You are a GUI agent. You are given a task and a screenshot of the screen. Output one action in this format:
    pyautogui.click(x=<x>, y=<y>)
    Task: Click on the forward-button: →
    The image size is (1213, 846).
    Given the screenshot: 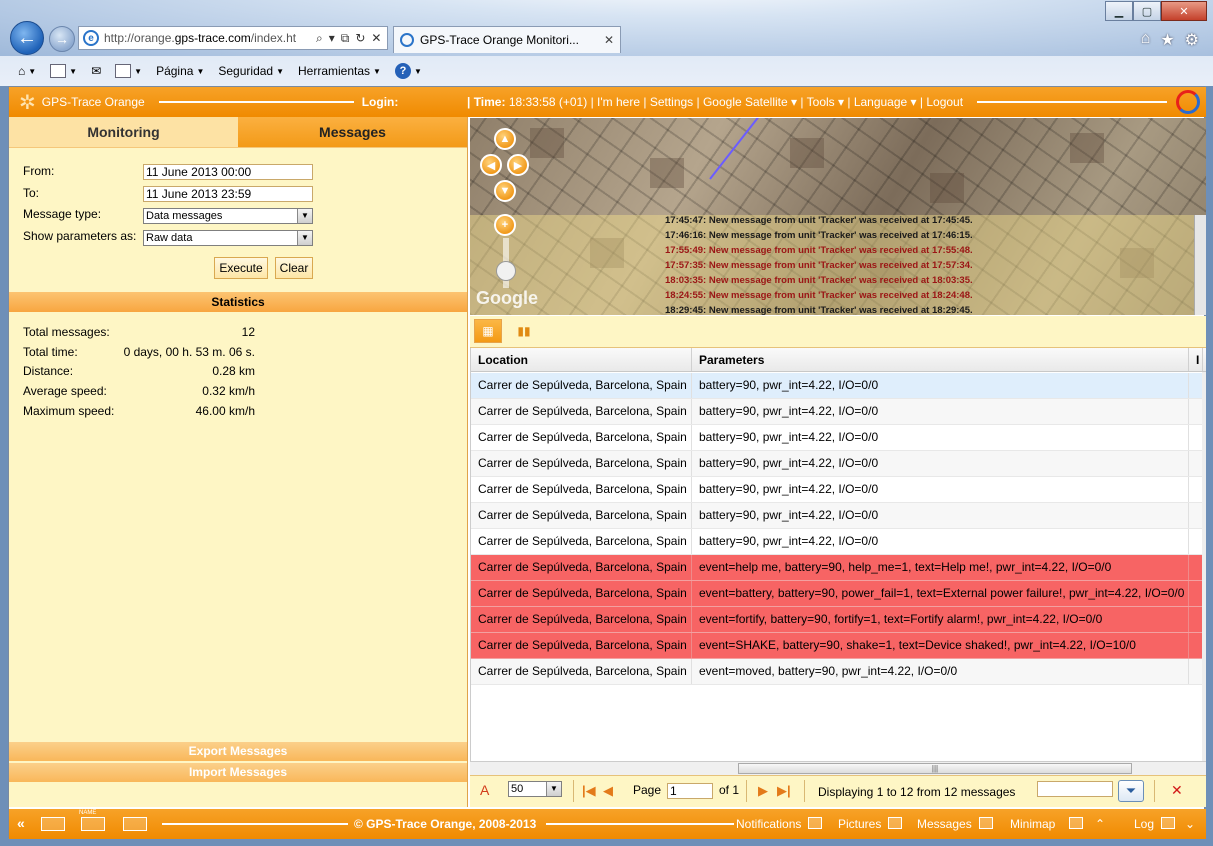 What is the action you would take?
    pyautogui.click(x=62, y=39)
    